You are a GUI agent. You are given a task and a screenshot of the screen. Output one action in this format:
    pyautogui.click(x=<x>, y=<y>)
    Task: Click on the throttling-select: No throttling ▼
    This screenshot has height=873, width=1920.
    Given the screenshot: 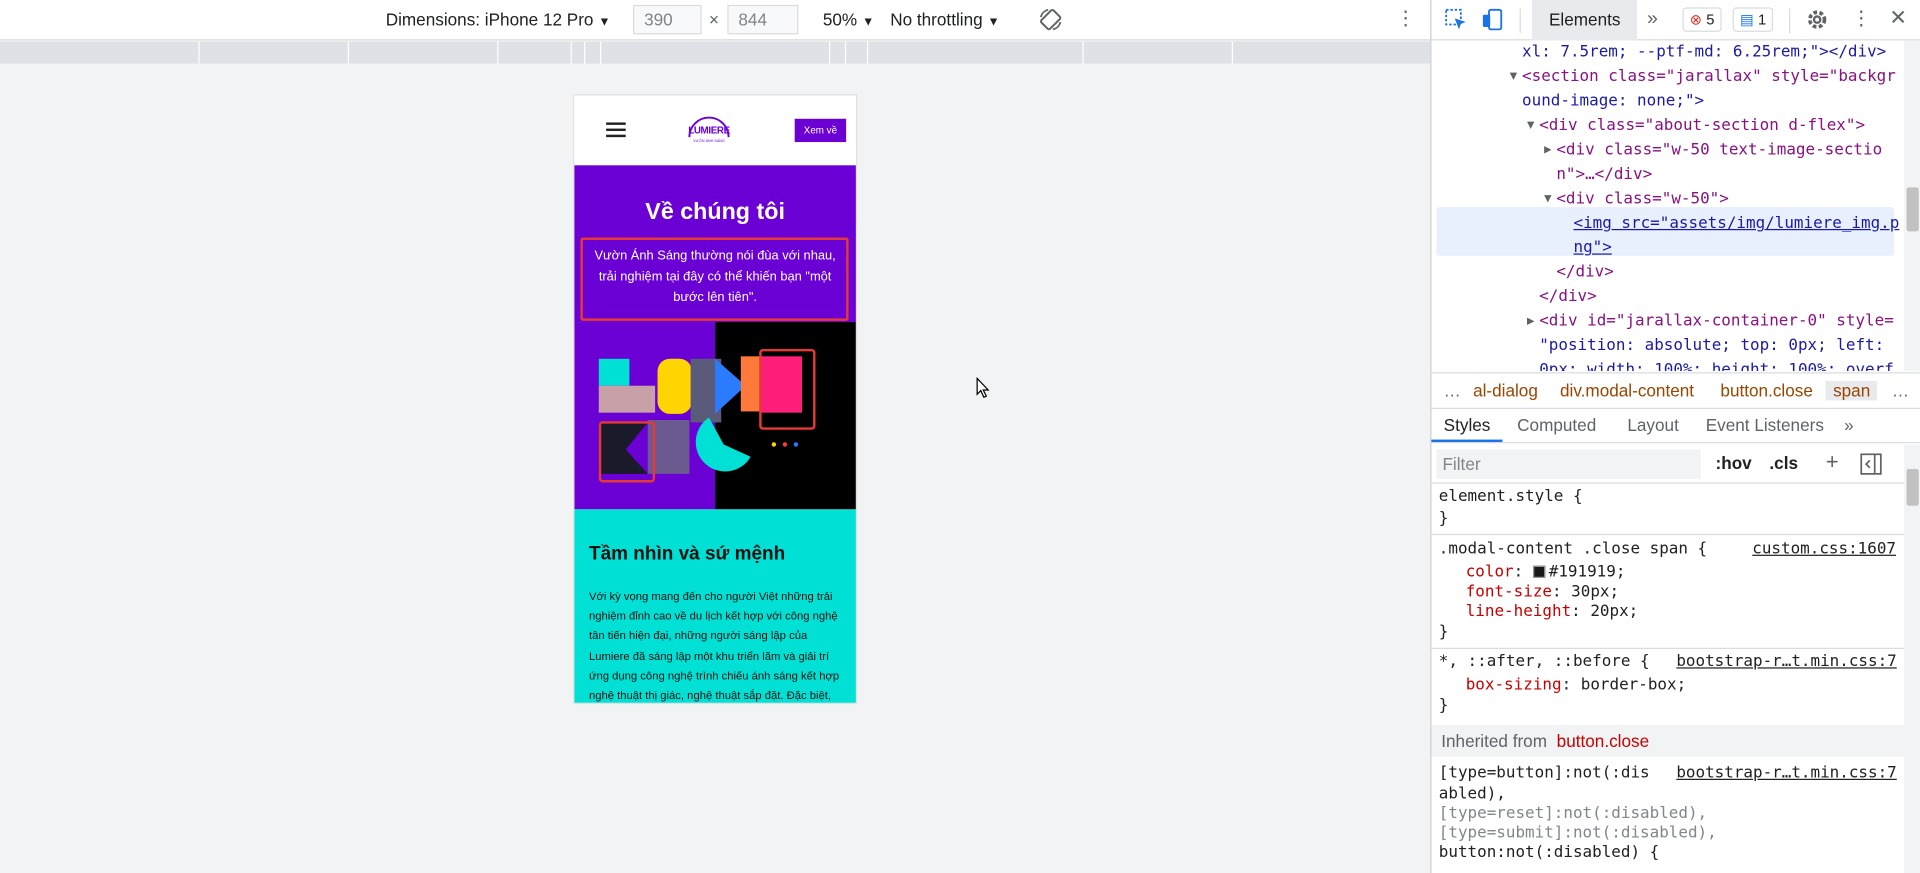 What is the action you would take?
    pyautogui.click(x=944, y=22)
    